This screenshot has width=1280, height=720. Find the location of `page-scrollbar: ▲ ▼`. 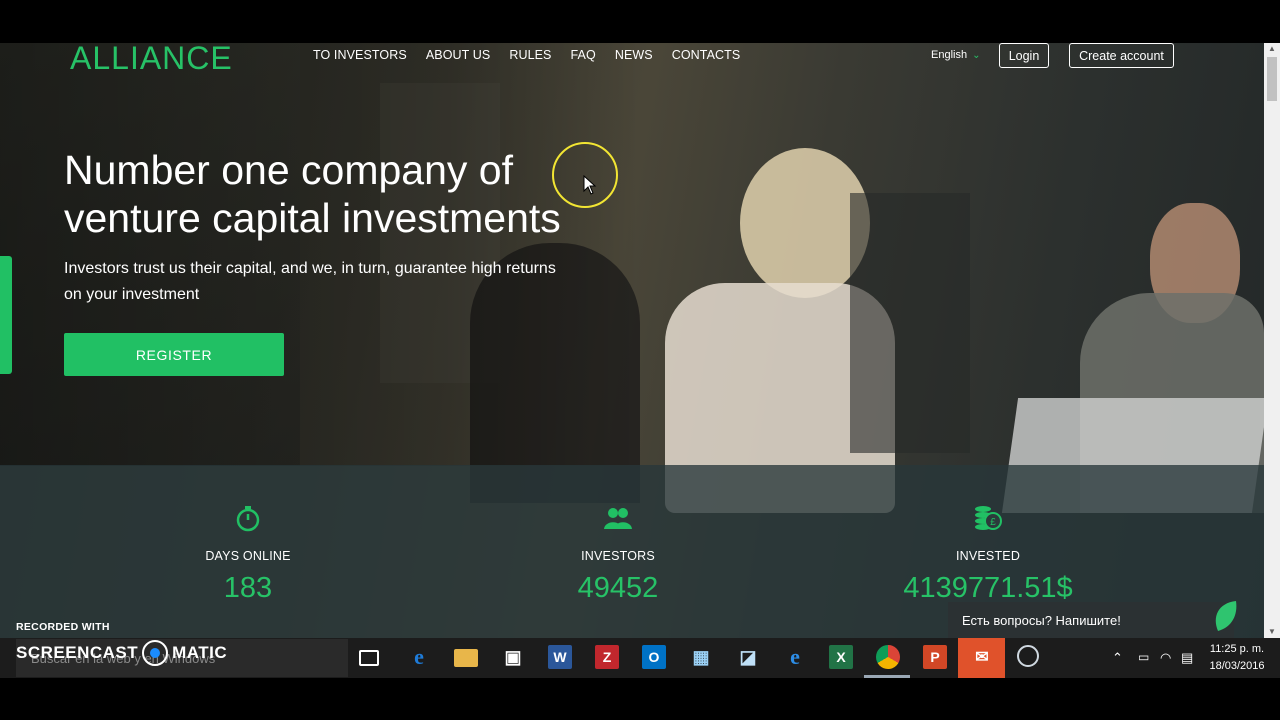

page-scrollbar: ▲ ▼ is located at coordinates (1272, 340).